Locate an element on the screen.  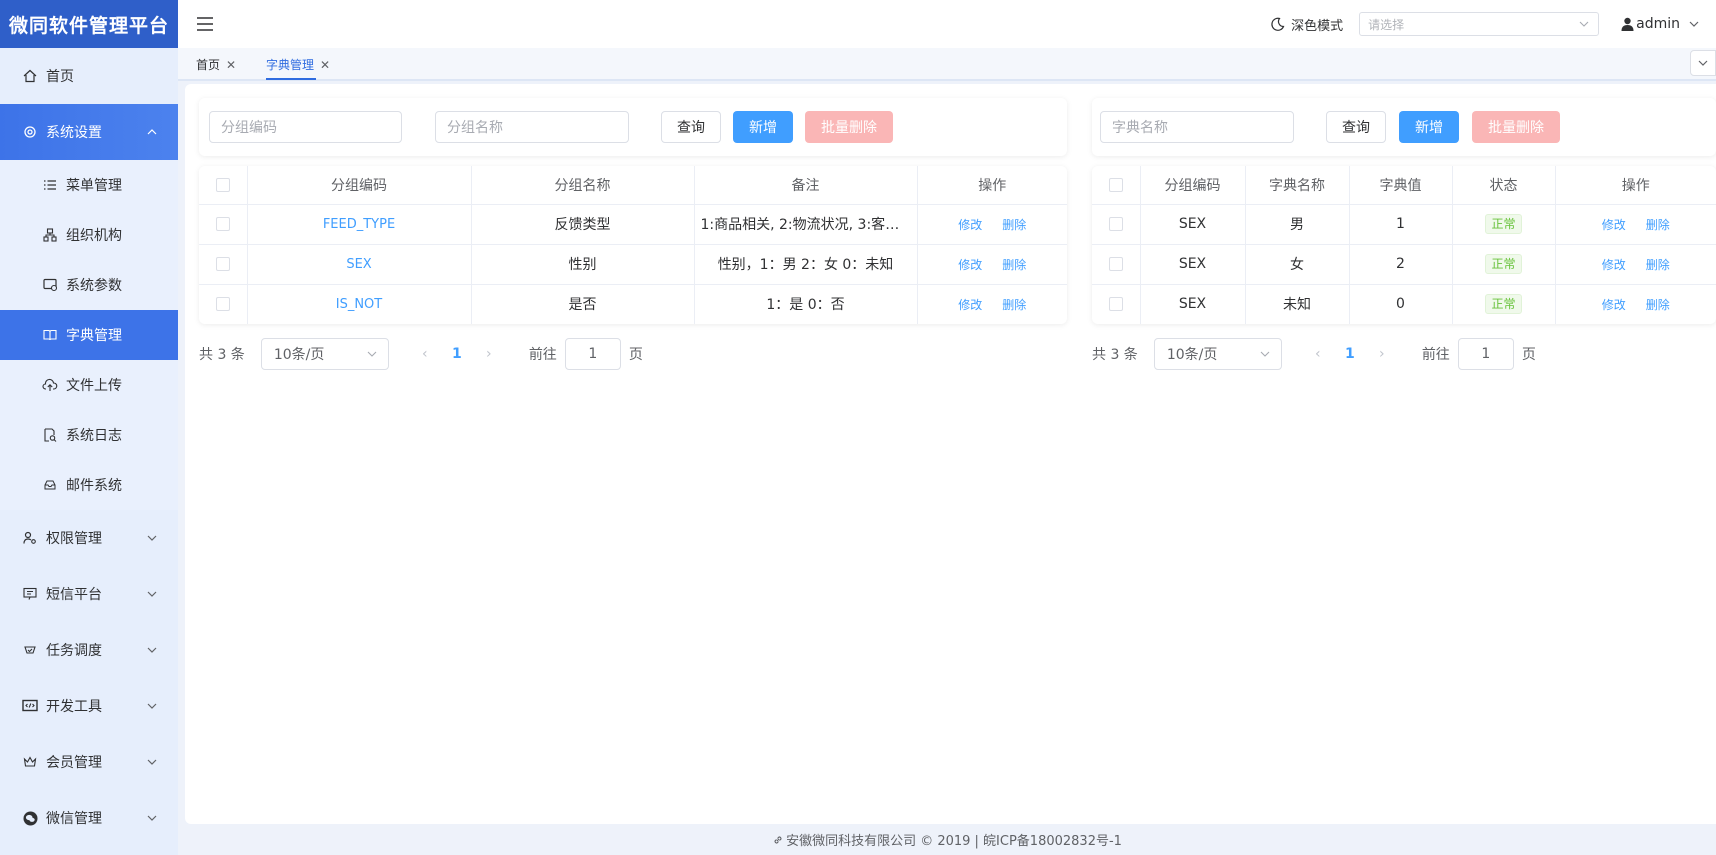
sidebar-item-dict: 字典管理 is located at coordinates (89, 335).